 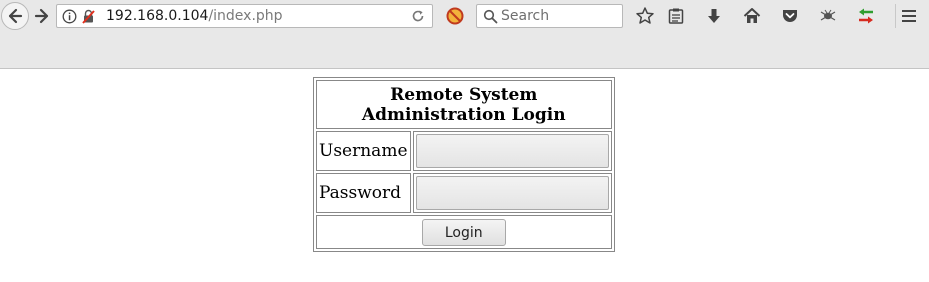 I want to click on search-placeholder: Search, so click(x=525, y=16).